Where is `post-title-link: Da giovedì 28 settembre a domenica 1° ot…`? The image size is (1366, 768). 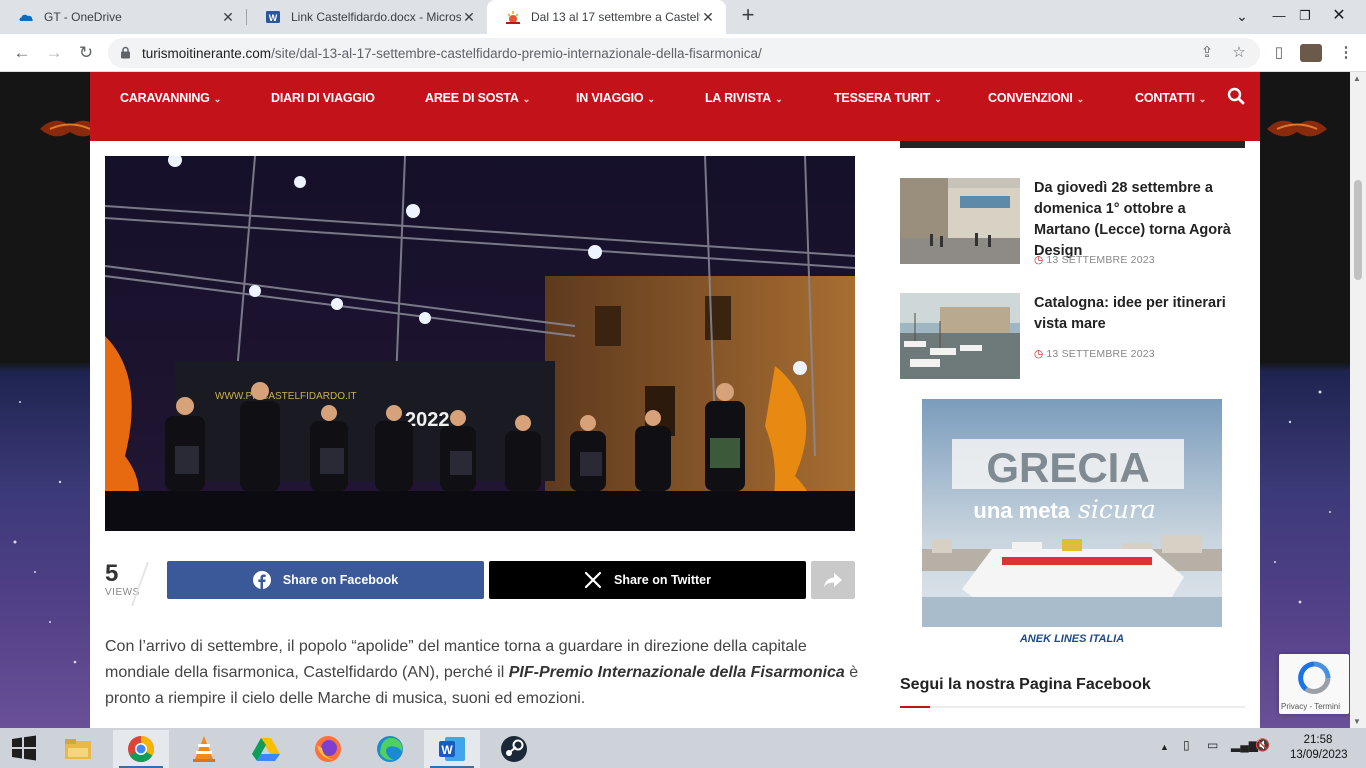 post-title-link: Da giovedì 28 settembre a domenica 1° ot… is located at coordinates (1140, 220).